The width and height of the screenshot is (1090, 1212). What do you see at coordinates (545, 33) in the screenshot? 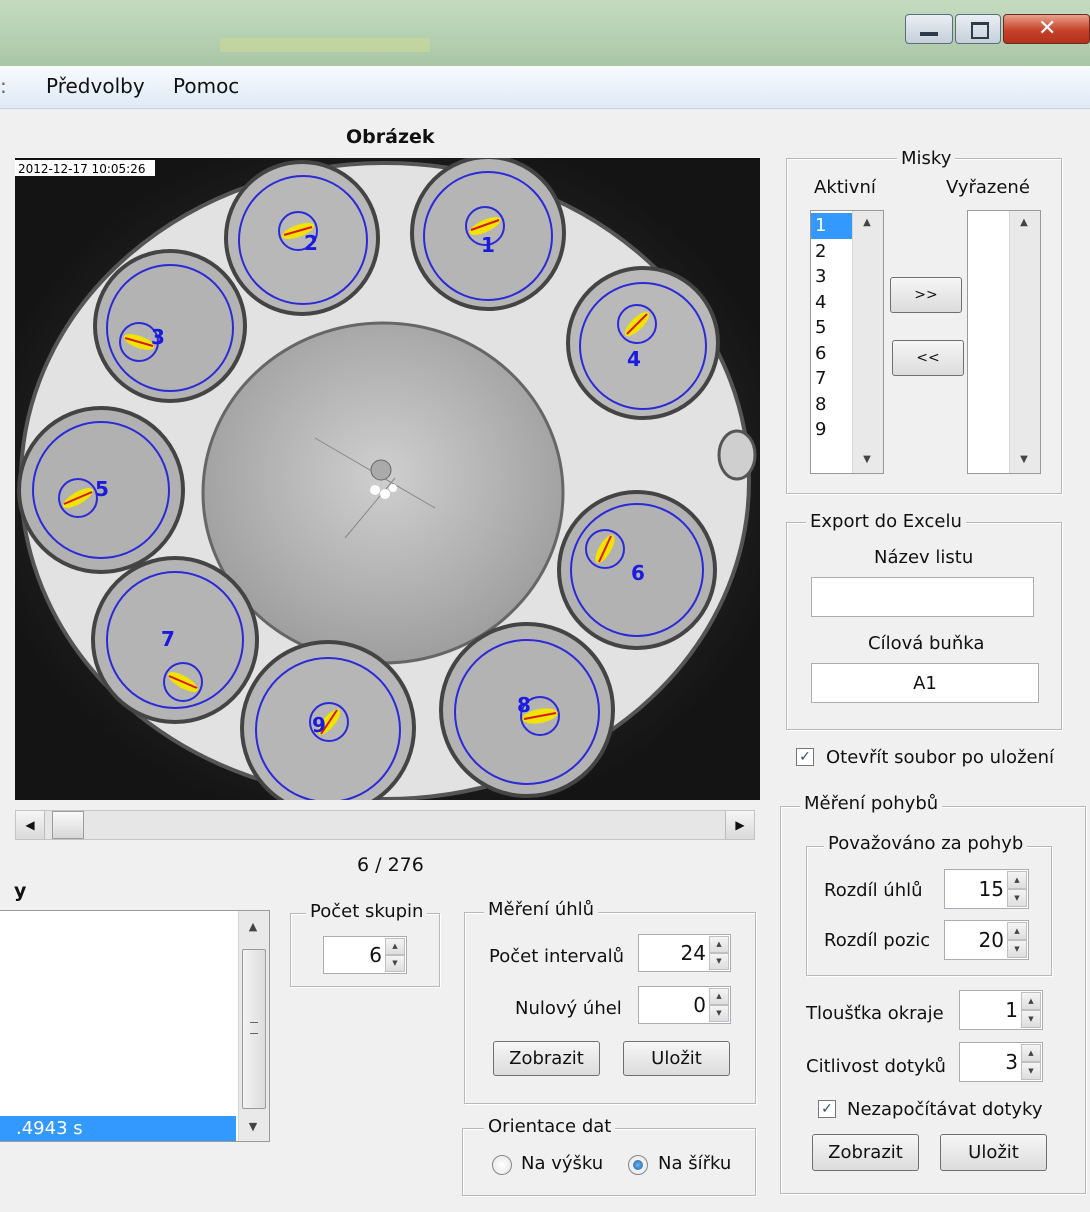
I see `title-bar: ✕` at bounding box center [545, 33].